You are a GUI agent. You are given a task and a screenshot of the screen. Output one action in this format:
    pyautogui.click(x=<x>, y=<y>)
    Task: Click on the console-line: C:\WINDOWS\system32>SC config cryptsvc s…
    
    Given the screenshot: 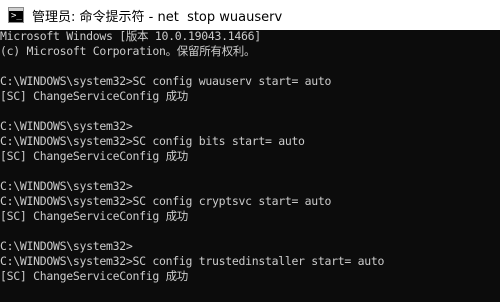 What is the action you would take?
    pyautogui.click(x=166, y=201)
    